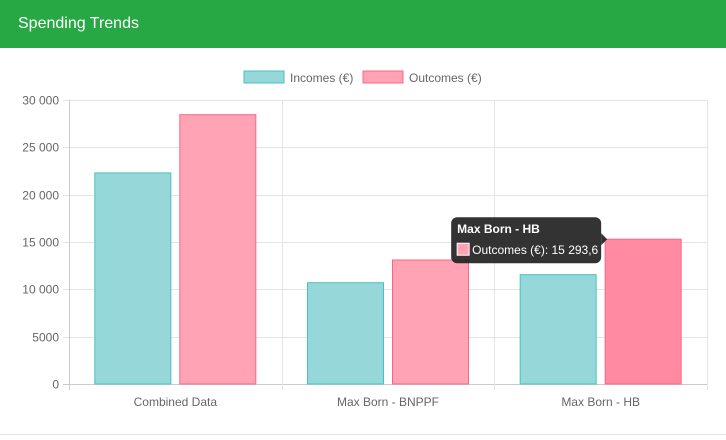 The image size is (726, 440). Describe the element at coordinates (40, 101) in the screenshot. I see `y-tick-label: 30 000` at that location.